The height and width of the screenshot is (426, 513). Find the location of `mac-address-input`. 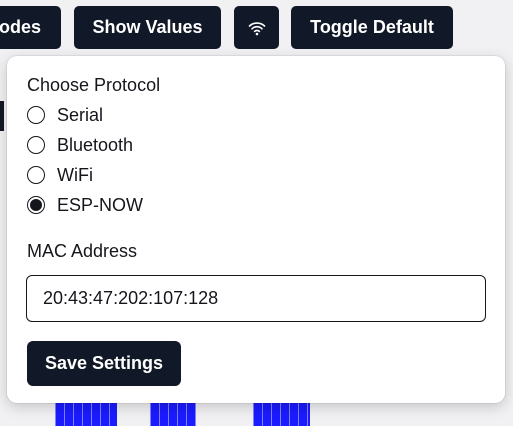

mac-address-input is located at coordinates (256, 298).